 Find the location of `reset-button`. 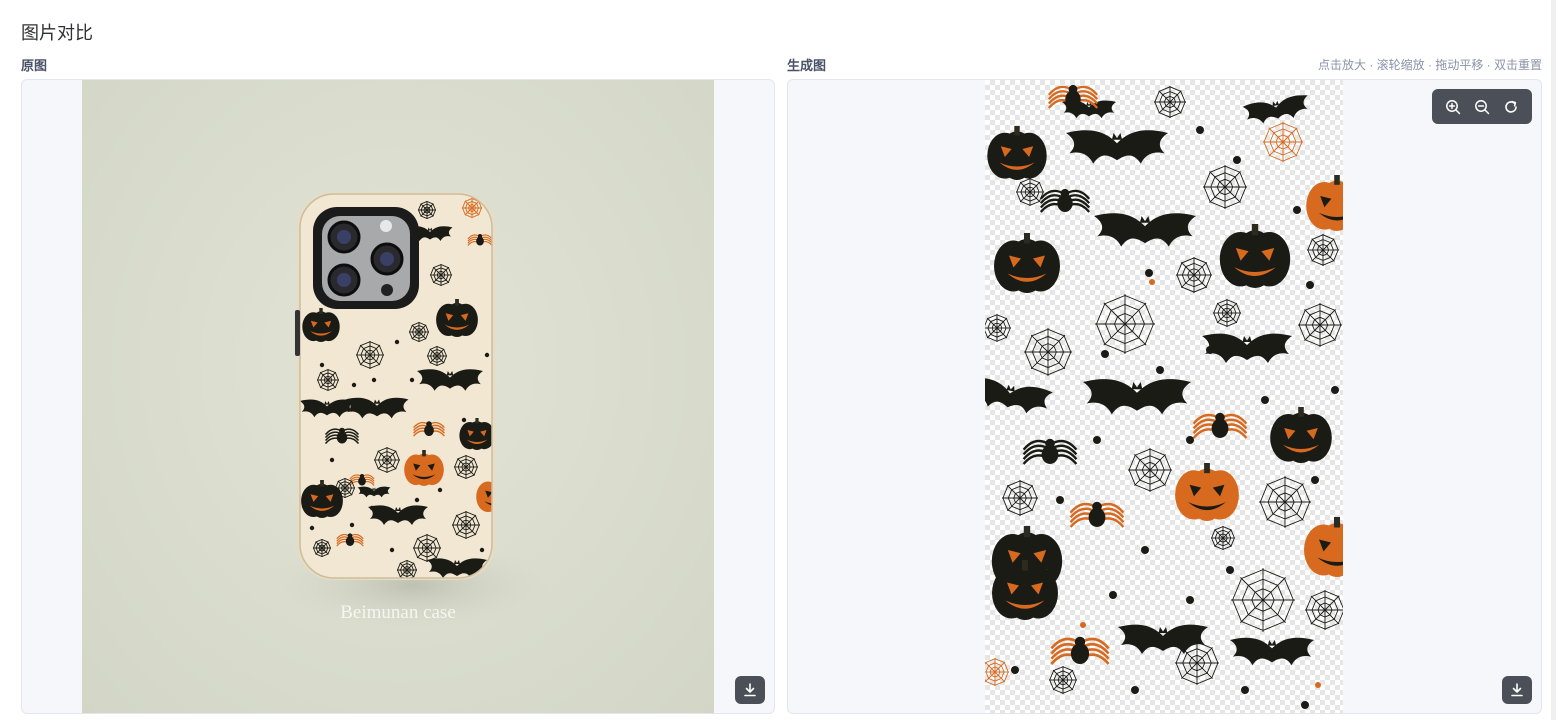

reset-button is located at coordinates (1511, 107).